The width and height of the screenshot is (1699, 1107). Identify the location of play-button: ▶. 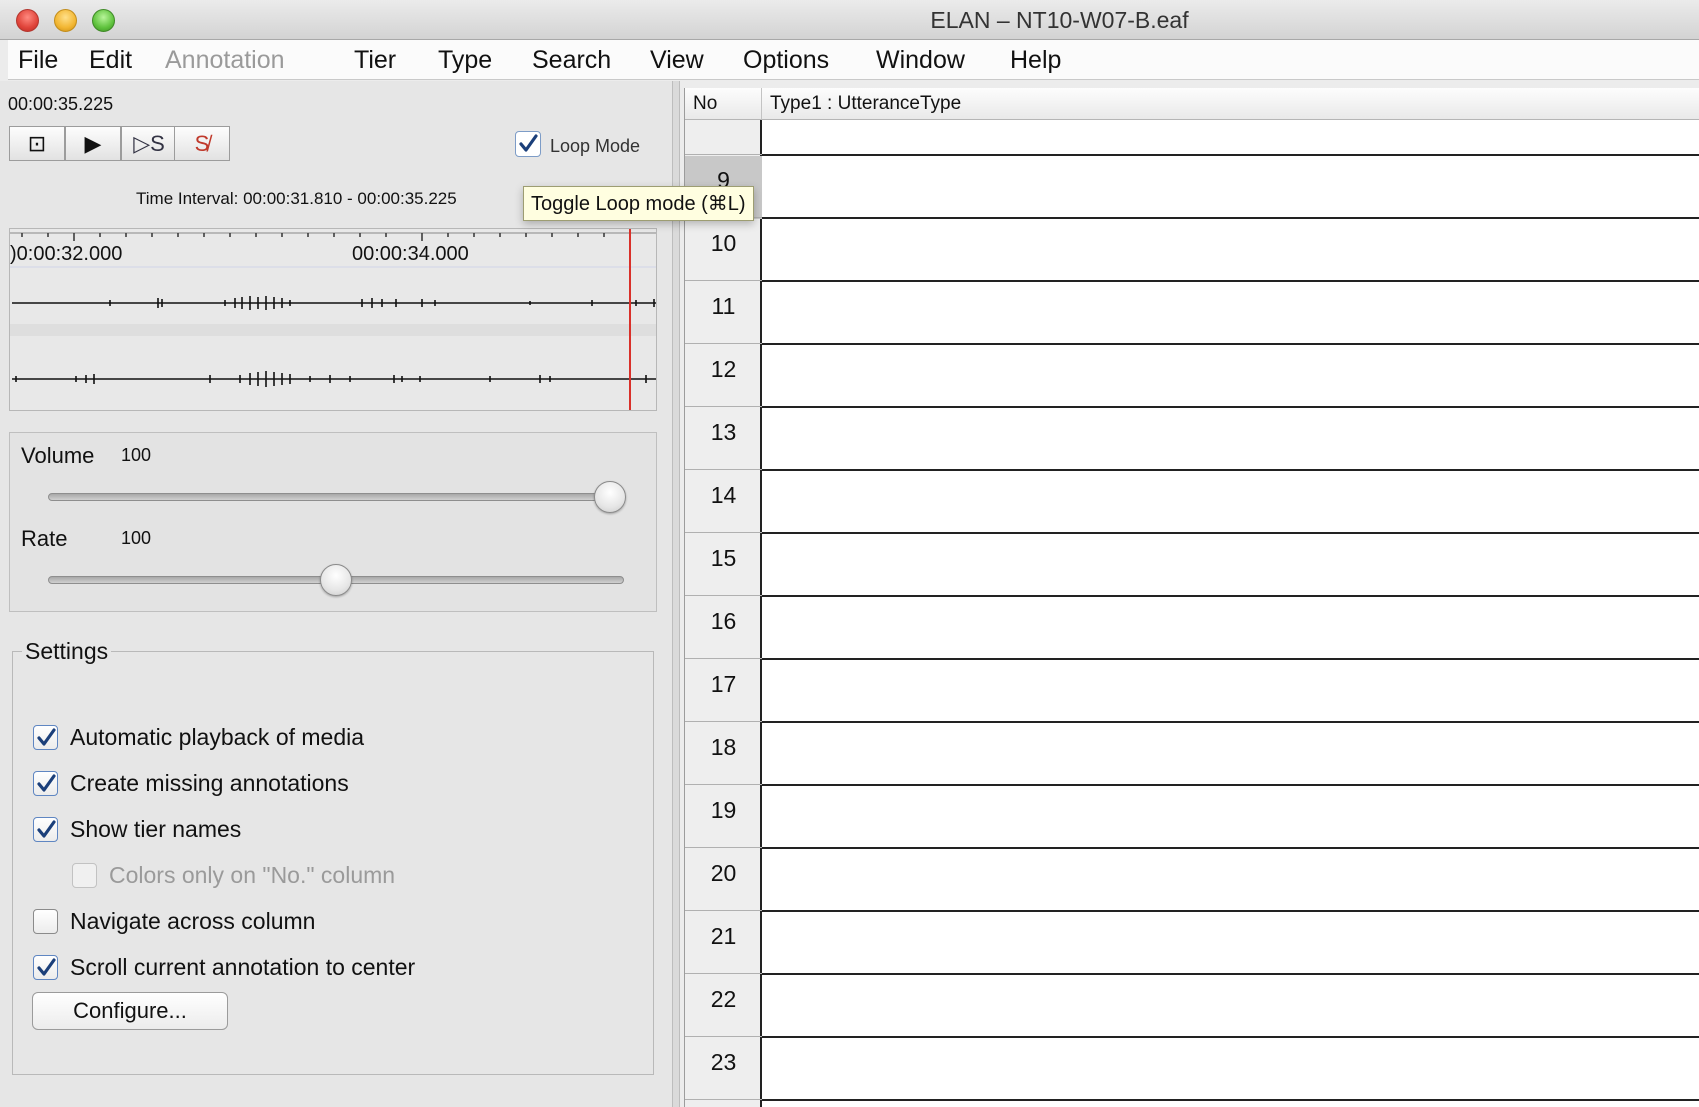
(93, 143).